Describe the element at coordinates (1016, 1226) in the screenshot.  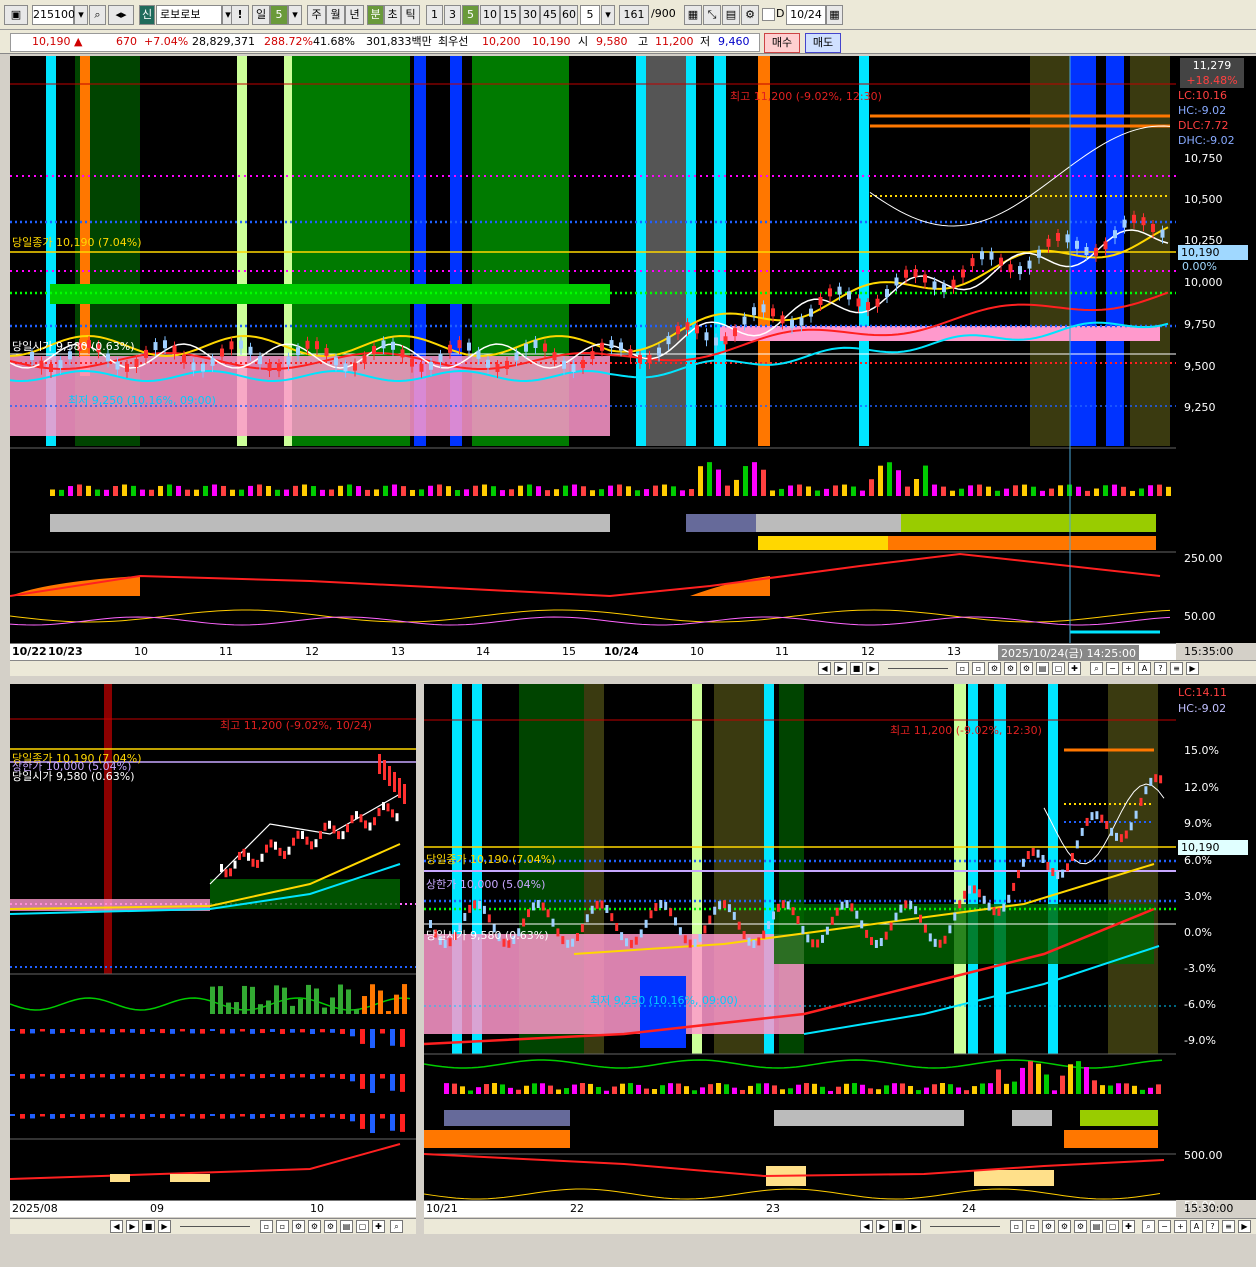
I see `br-mini-icon-1: ▫` at that location.